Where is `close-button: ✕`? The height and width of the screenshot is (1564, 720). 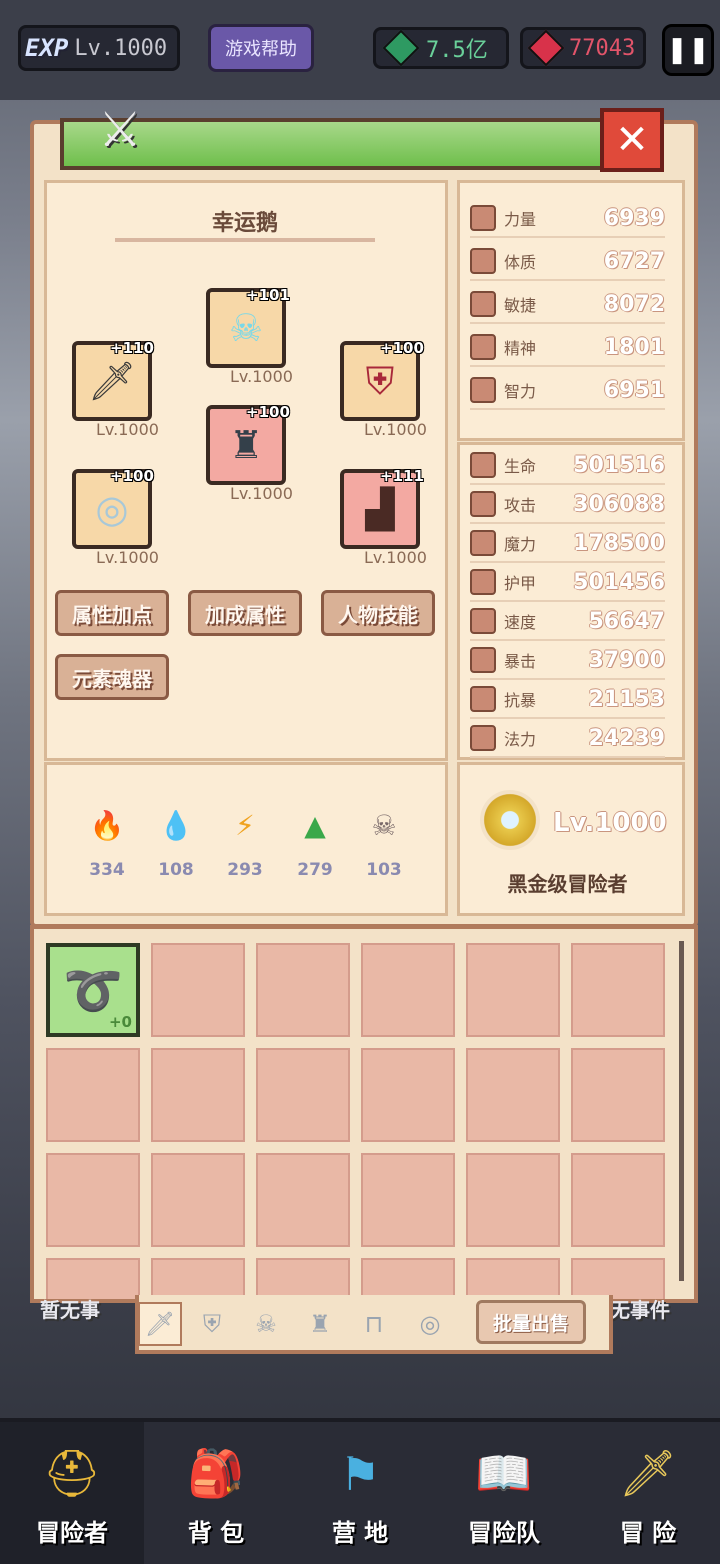 close-button: ✕ is located at coordinates (632, 140).